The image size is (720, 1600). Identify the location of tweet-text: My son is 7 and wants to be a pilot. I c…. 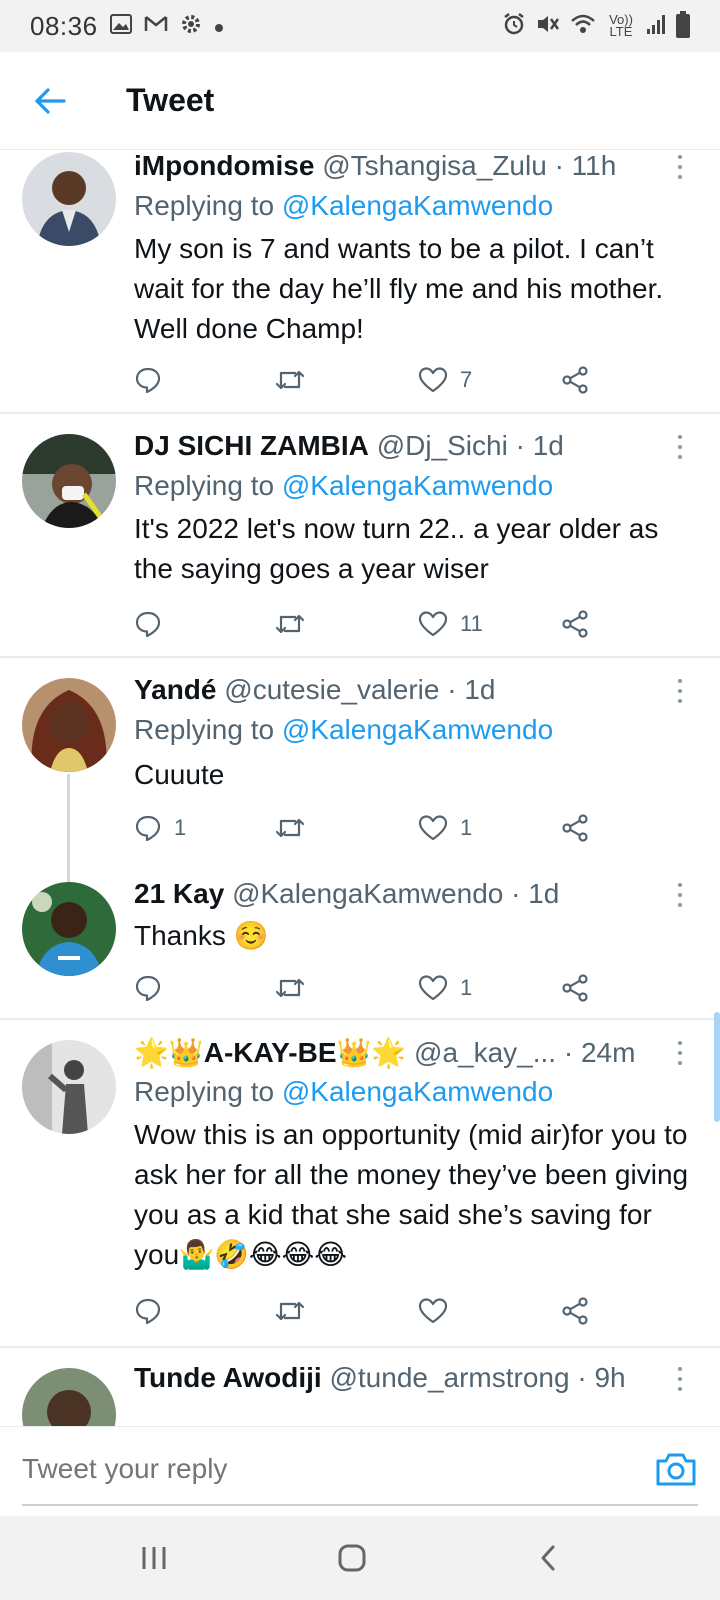
(399, 288).